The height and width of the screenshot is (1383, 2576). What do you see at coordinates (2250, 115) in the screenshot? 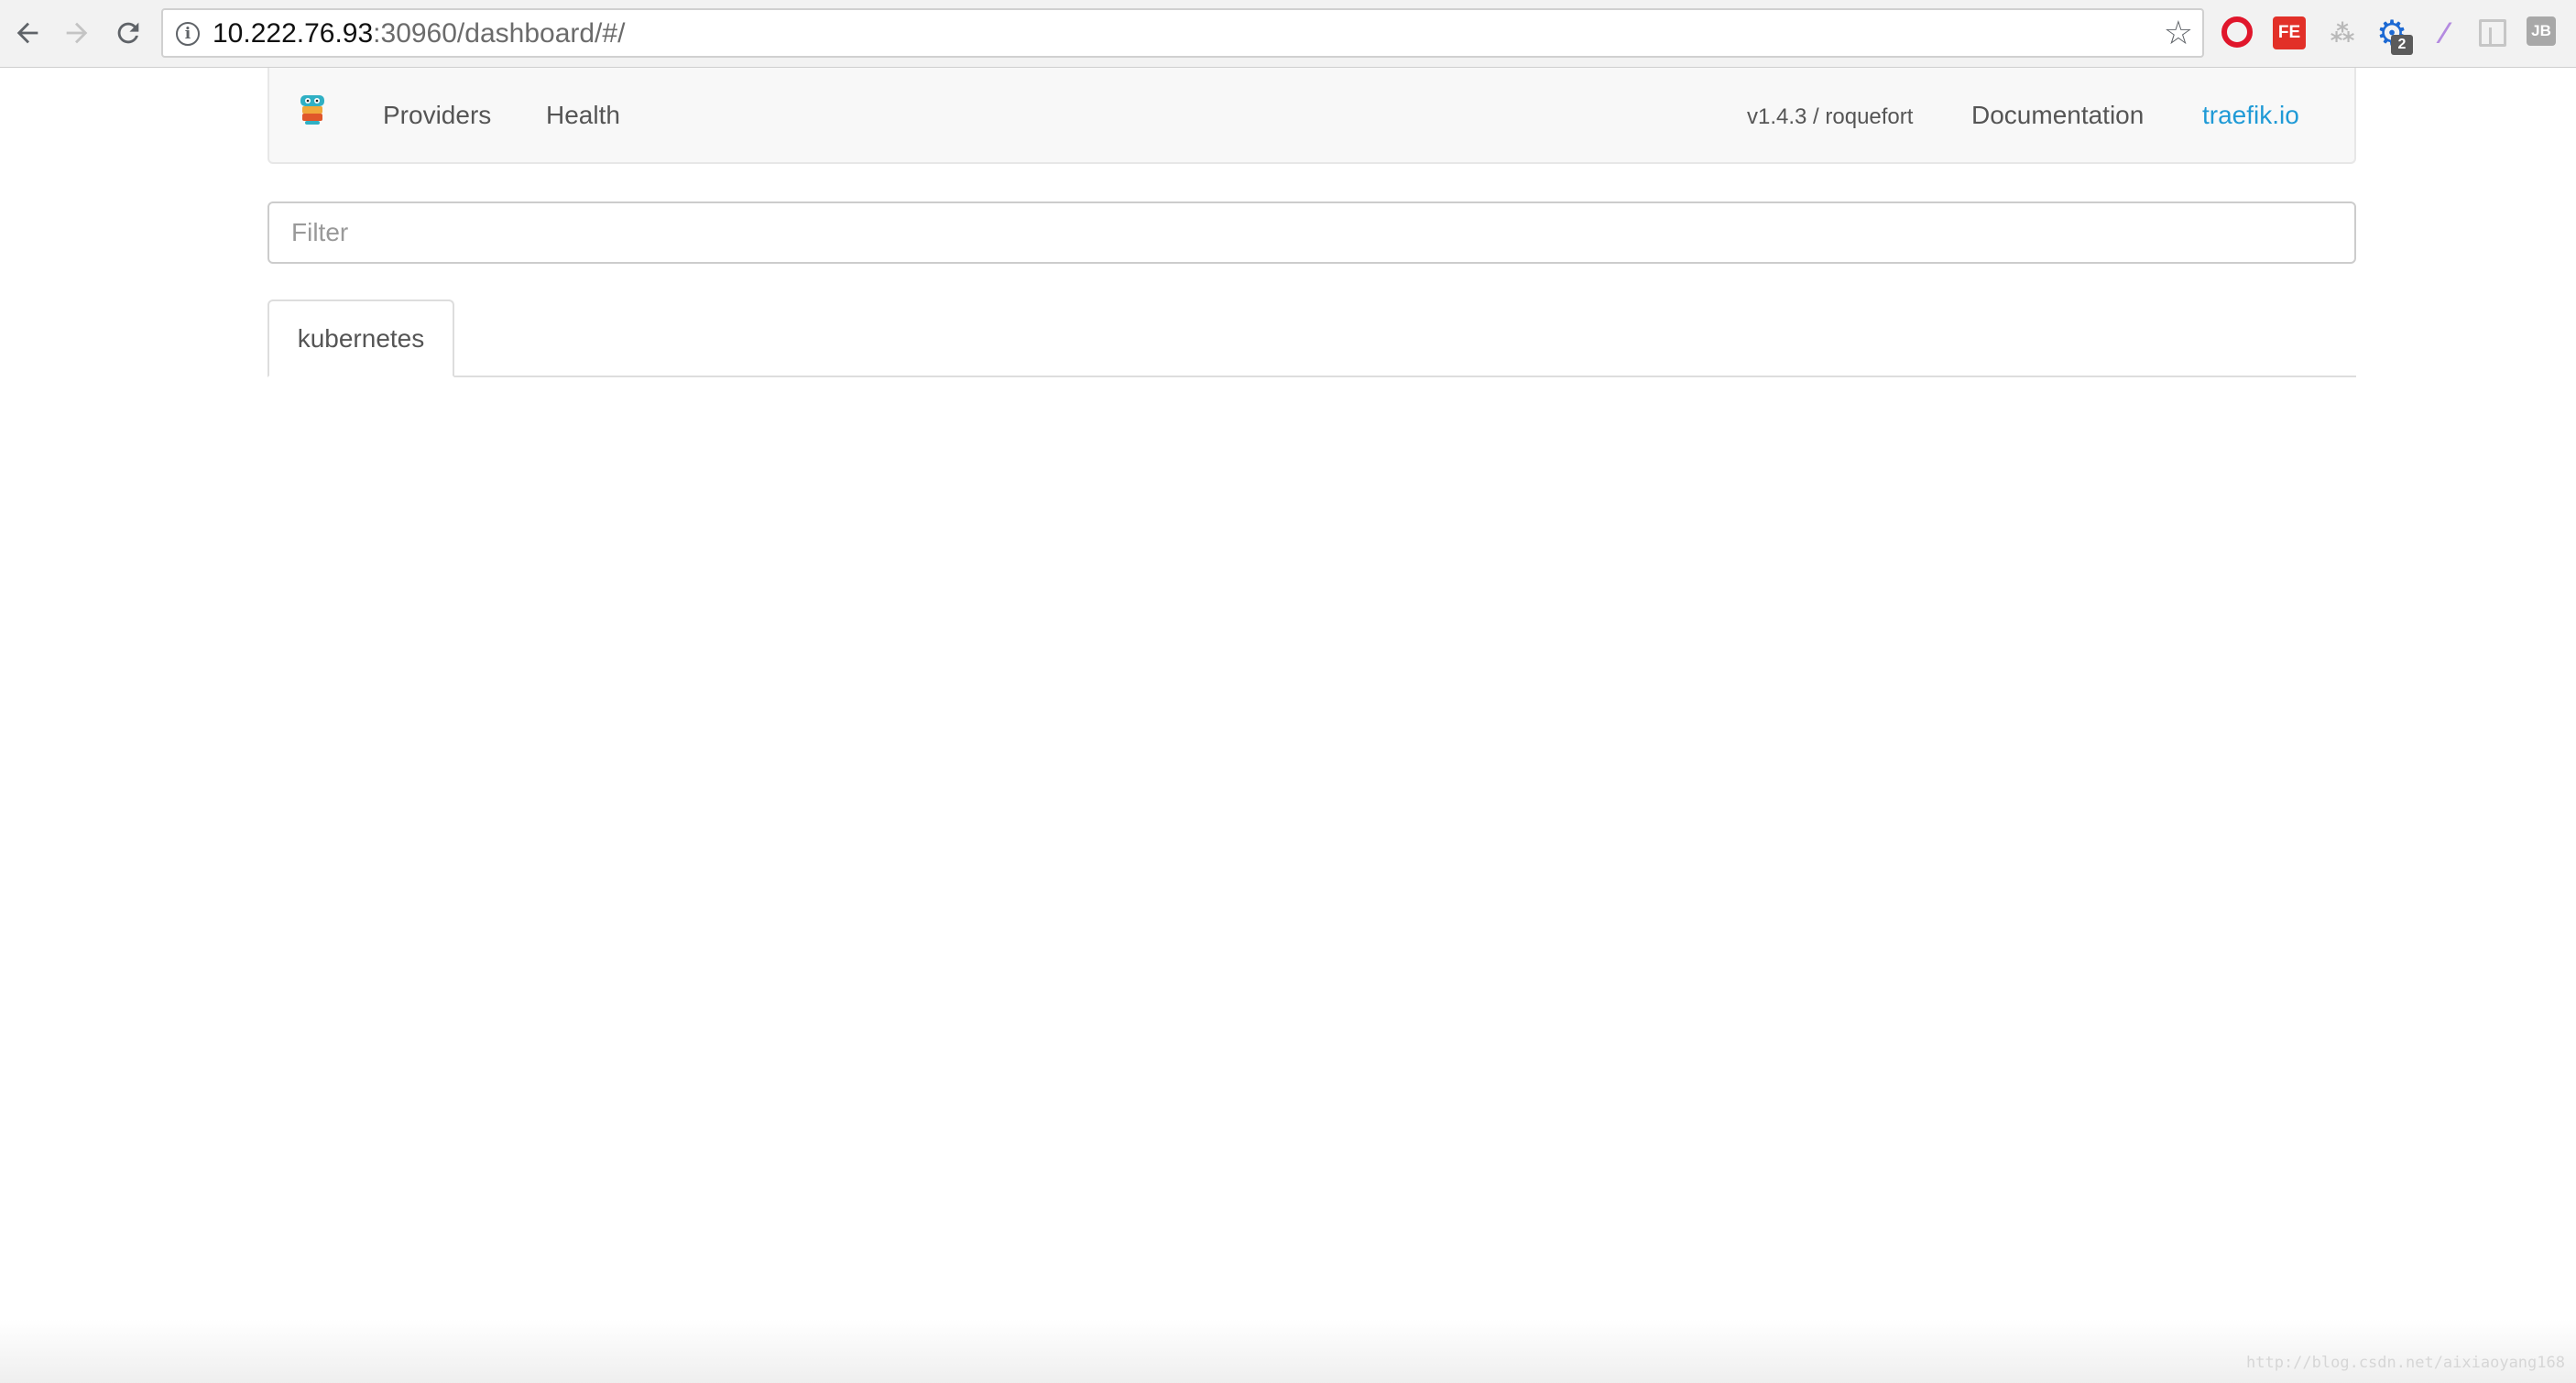
I see `nav-traefik-link: traefik.io` at bounding box center [2250, 115].